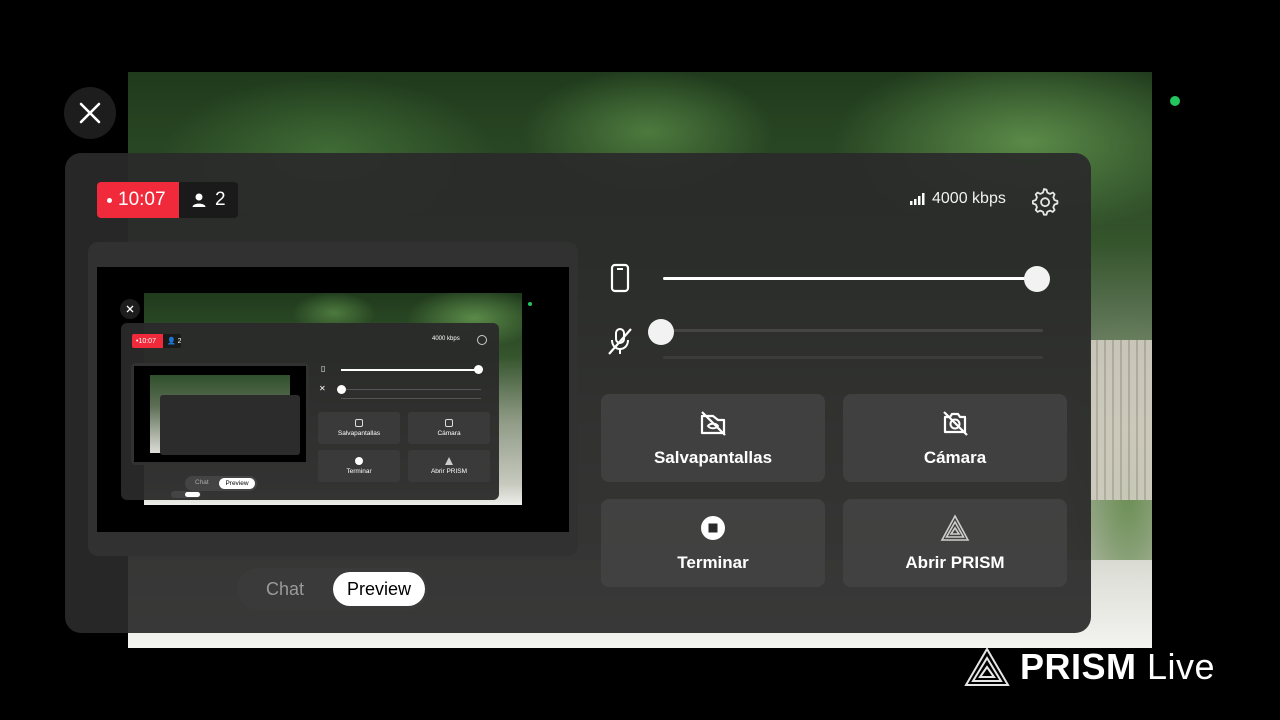  I want to click on viewer-count: 2, so click(208, 200).